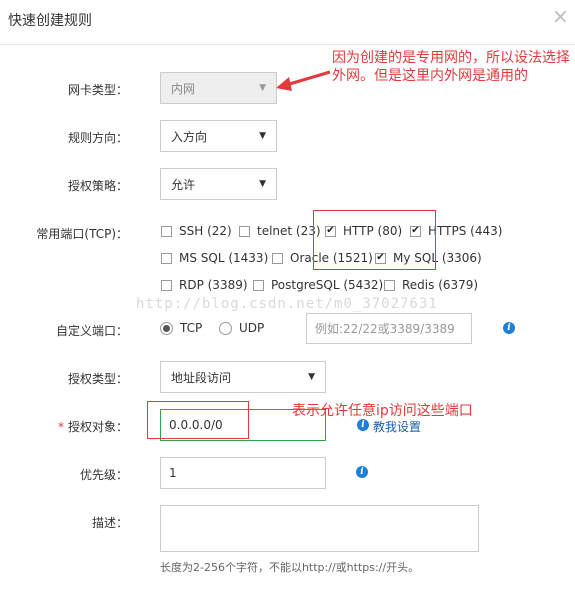 This screenshot has width=575, height=592. What do you see at coordinates (97, 90) in the screenshot?
I see `nic-type-label: 网卡类型：` at bounding box center [97, 90].